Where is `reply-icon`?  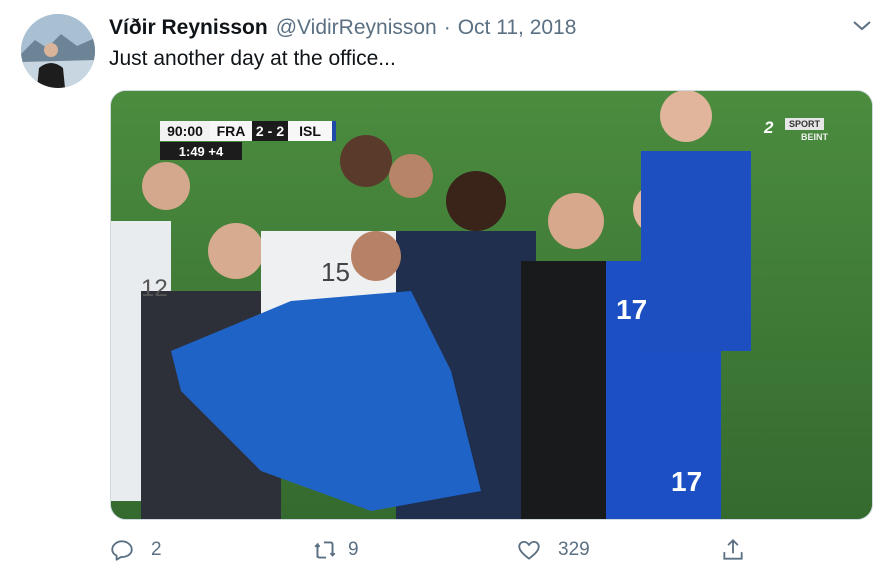 reply-icon is located at coordinates (122, 550).